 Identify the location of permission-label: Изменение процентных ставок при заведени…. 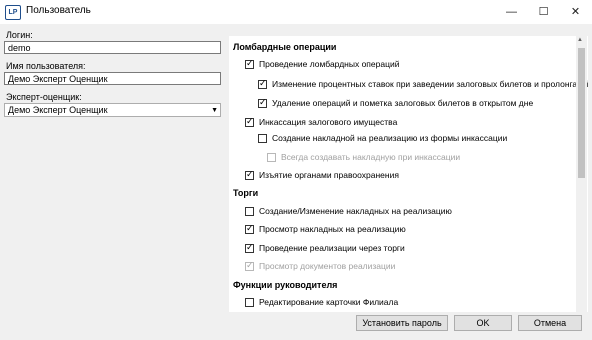
(430, 84).